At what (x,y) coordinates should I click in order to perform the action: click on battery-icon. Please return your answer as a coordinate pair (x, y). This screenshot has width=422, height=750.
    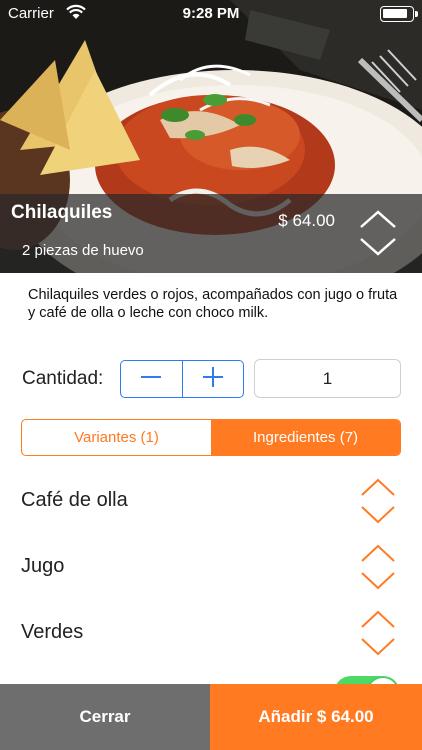
    Looking at the image, I should click on (399, 14).